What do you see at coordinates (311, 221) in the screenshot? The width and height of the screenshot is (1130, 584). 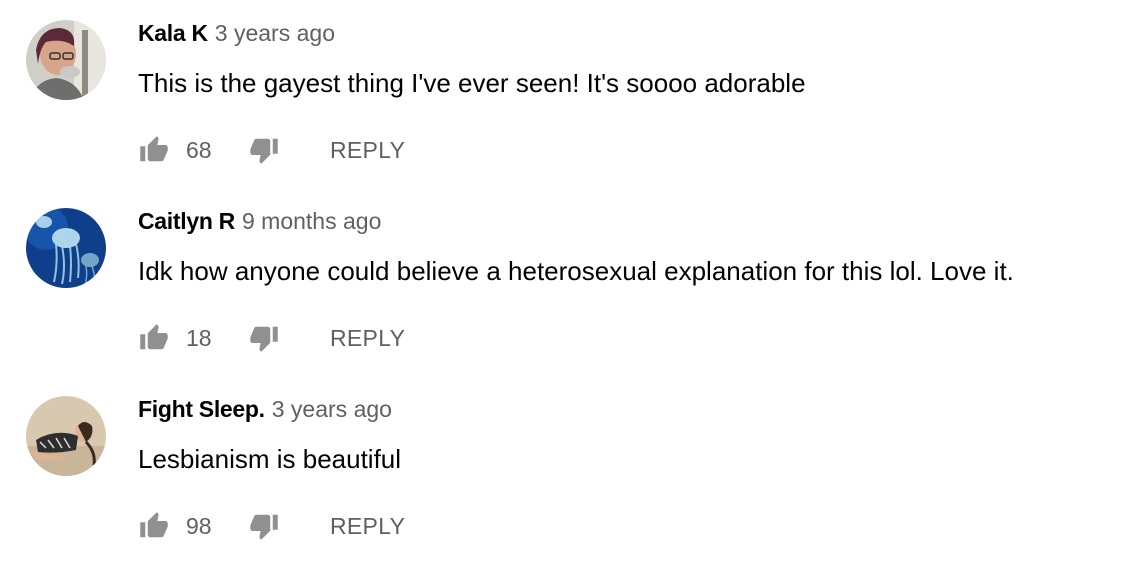 I see `comment-timestamp: 9 months ago` at bounding box center [311, 221].